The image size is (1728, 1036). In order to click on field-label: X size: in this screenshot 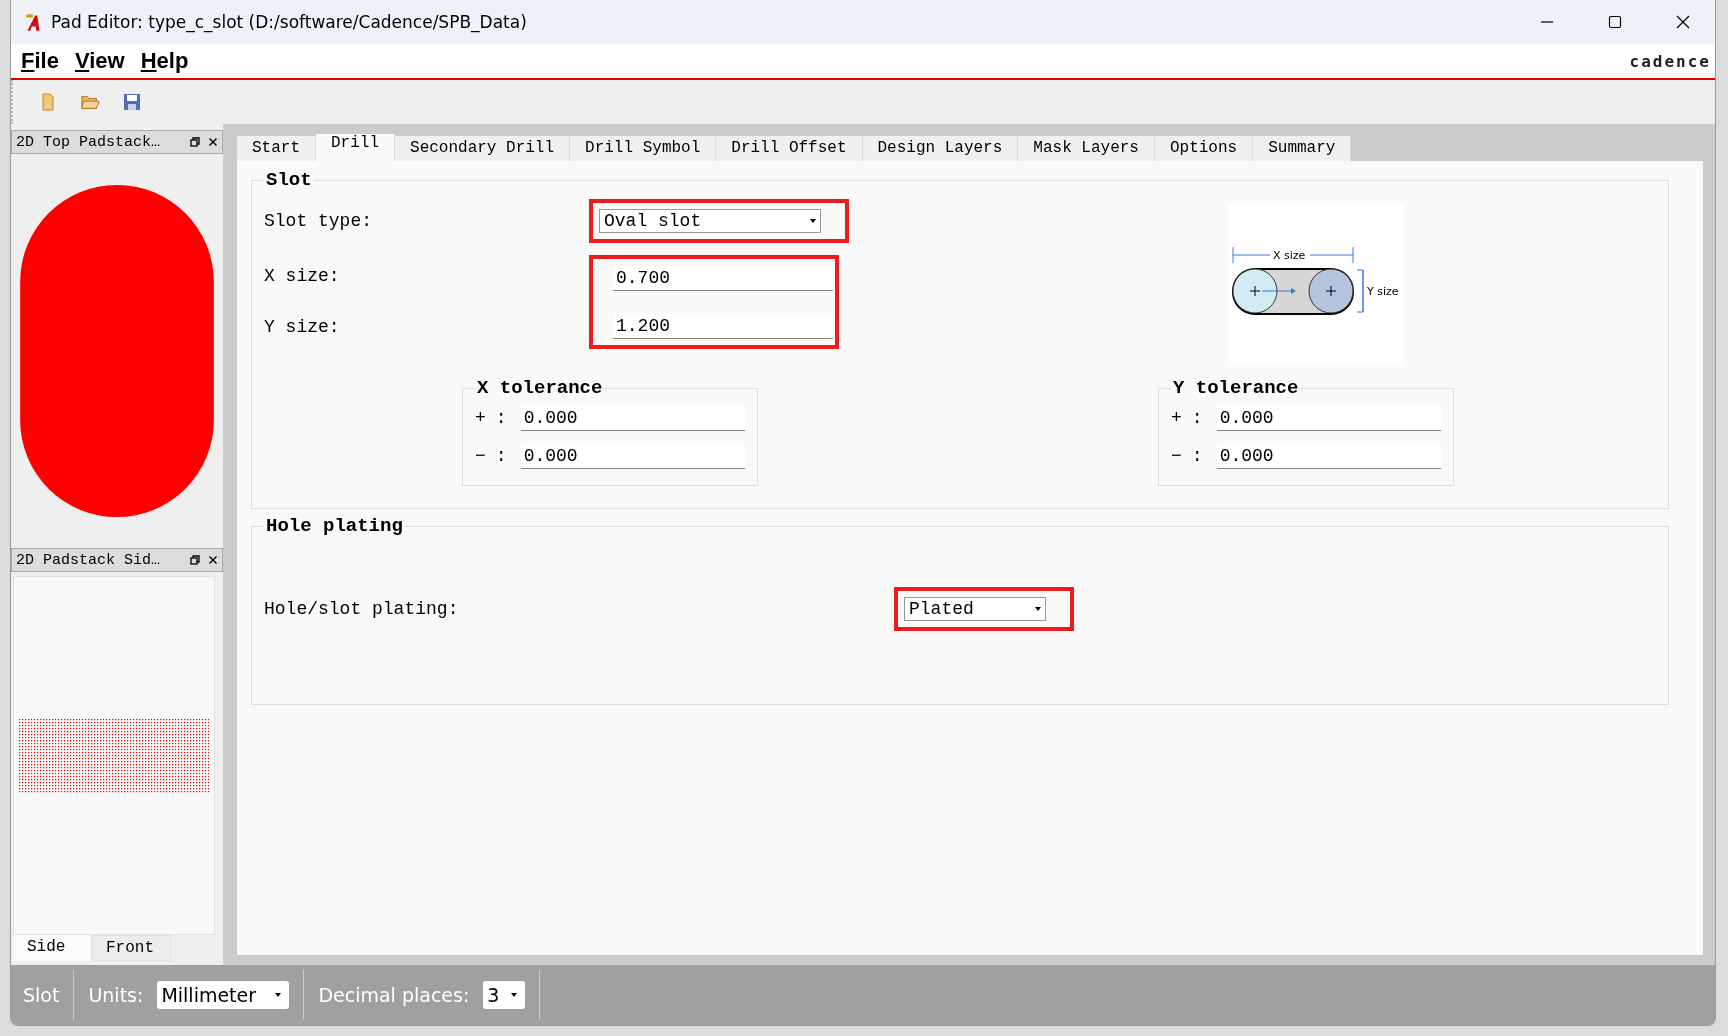, I will do `click(302, 276)`.